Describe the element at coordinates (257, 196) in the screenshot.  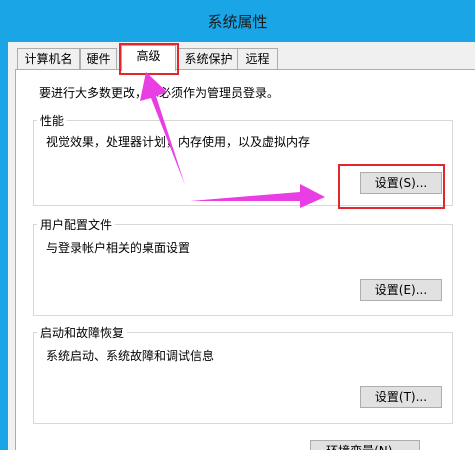
I see `arrow-right-to-button-icon` at that location.